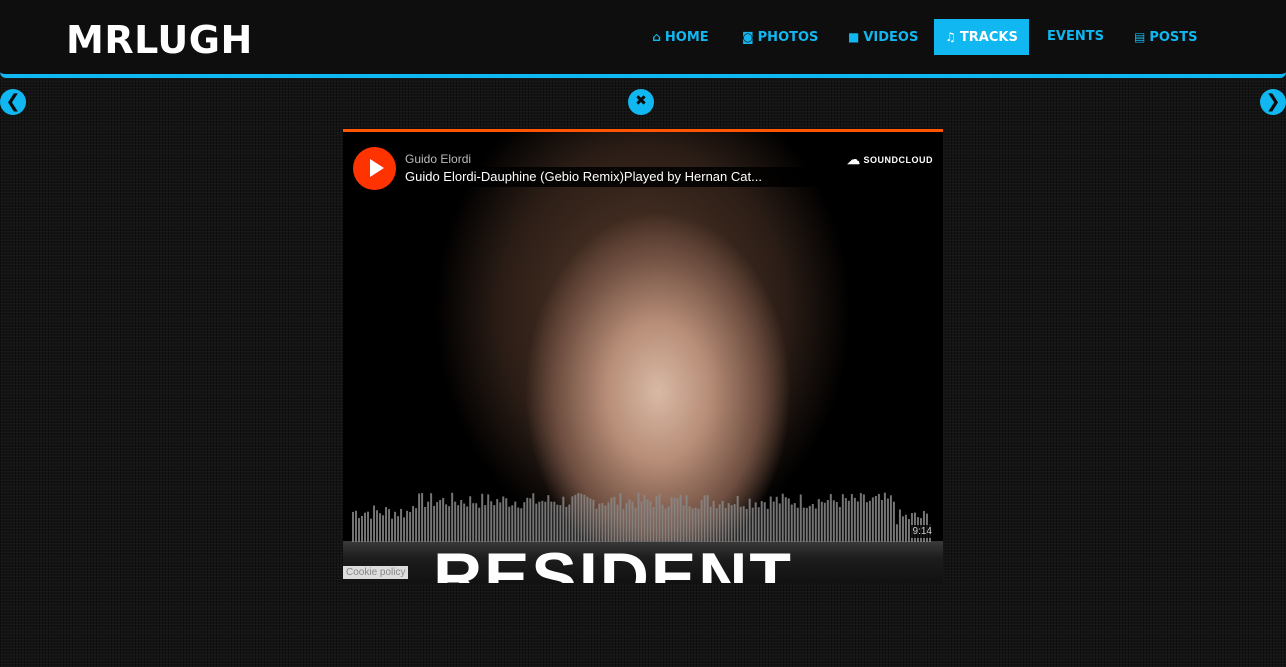 The image size is (1286, 667). I want to click on close-icon: ✖, so click(641, 101).